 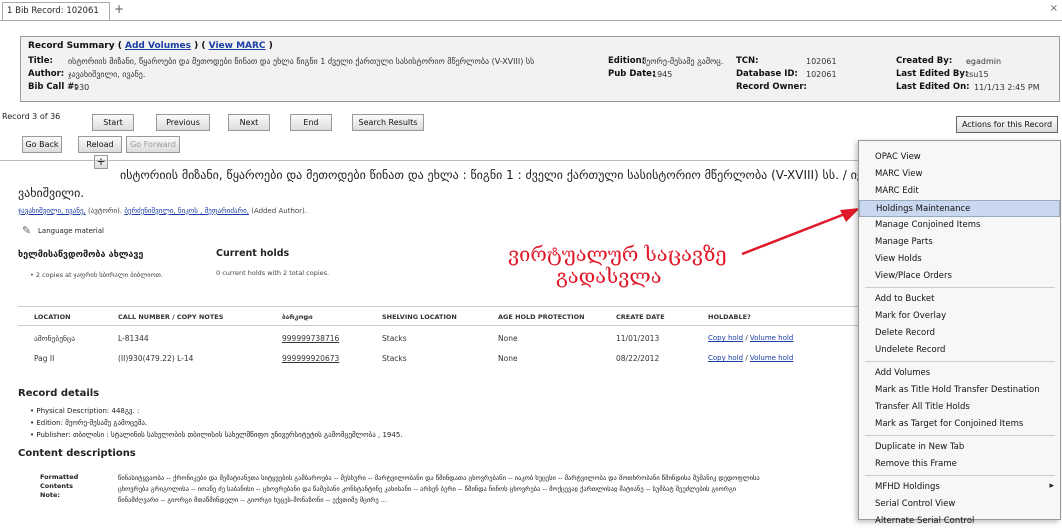 I want to click on search-results-button: Search Results, so click(x=388, y=122).